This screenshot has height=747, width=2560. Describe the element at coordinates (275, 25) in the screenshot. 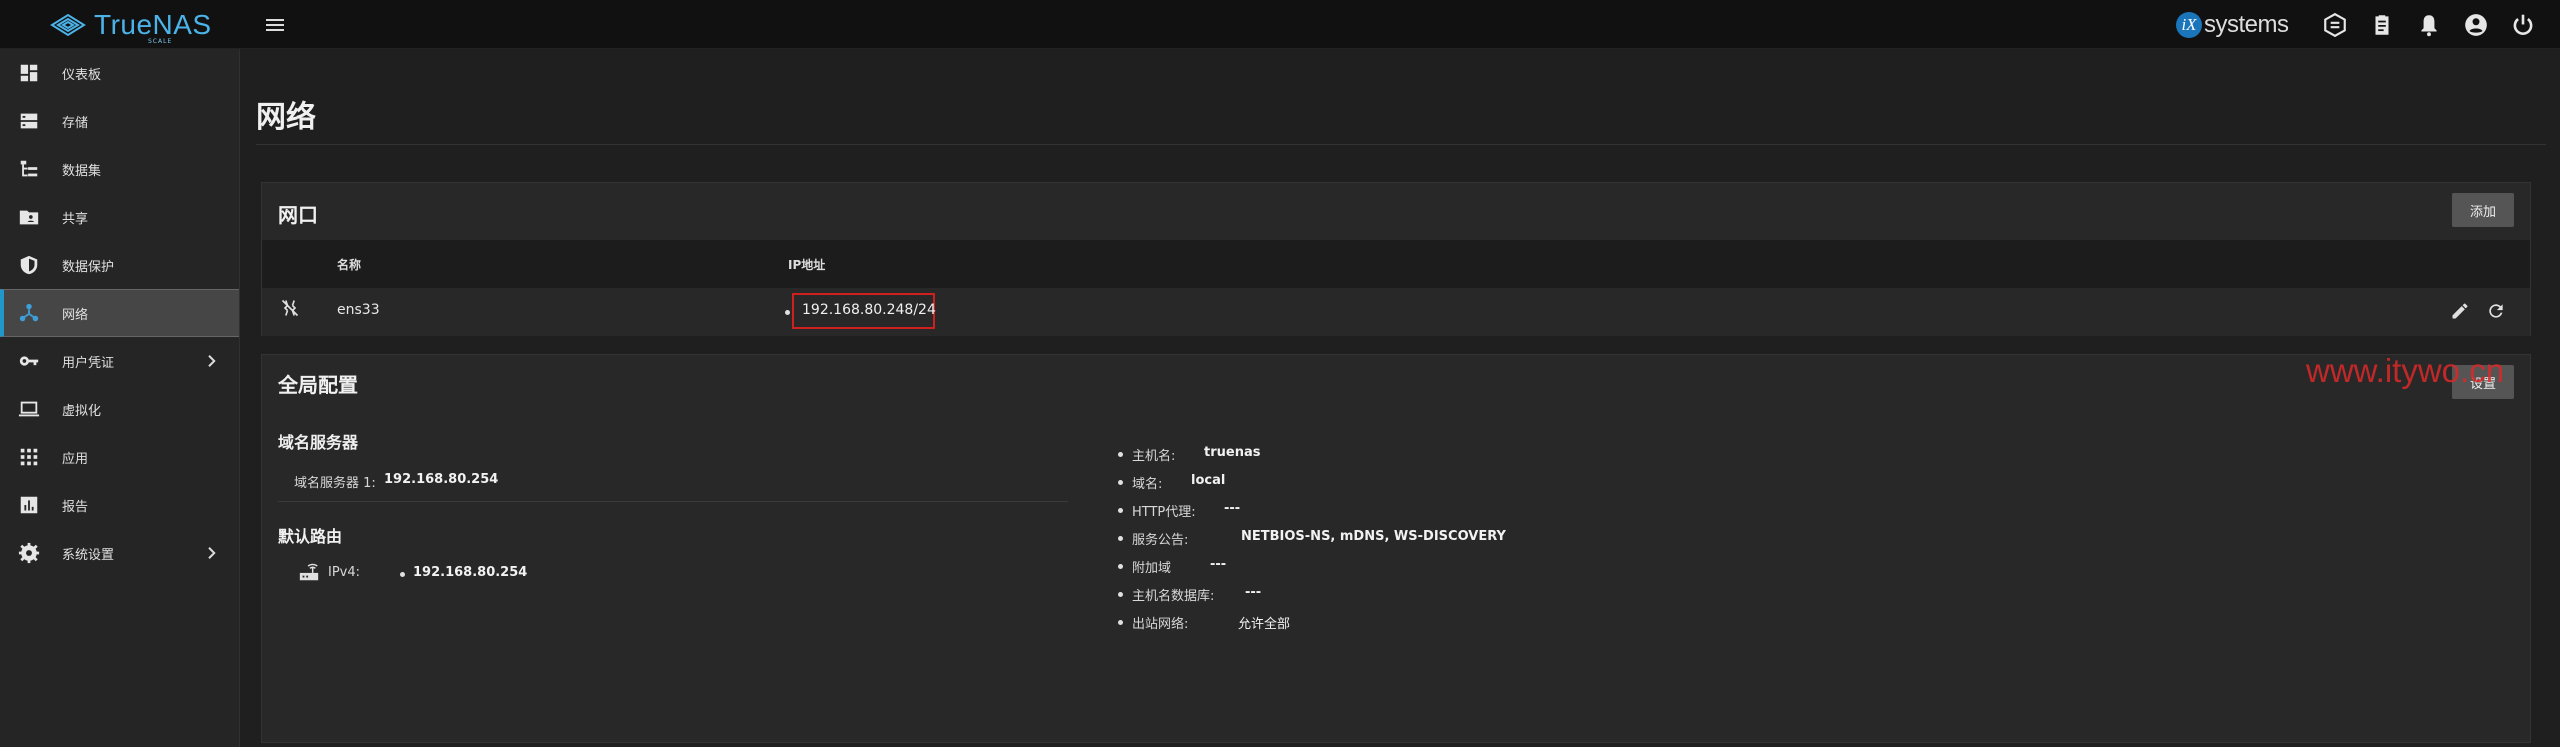

I see `menu-toggle-icon` at that location.